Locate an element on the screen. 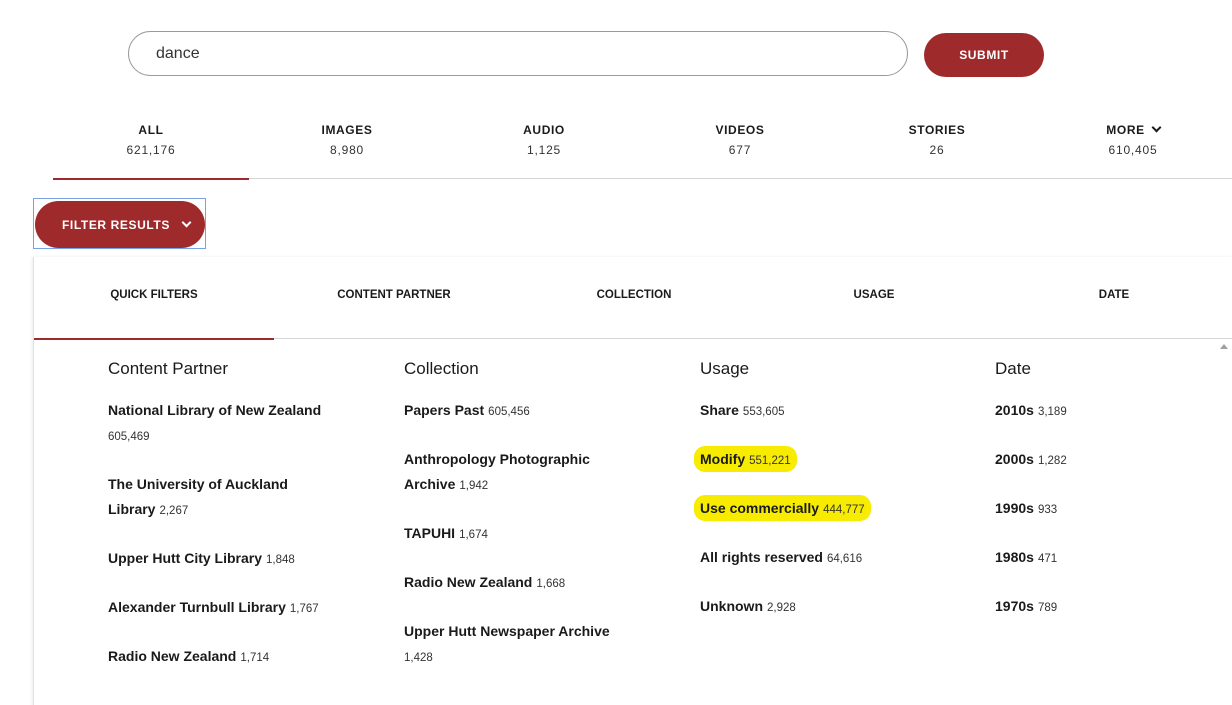 Image resolution: width=1232 pixels, height=705 pixels. option-count: 933 is located at coordinates (1047, 510).